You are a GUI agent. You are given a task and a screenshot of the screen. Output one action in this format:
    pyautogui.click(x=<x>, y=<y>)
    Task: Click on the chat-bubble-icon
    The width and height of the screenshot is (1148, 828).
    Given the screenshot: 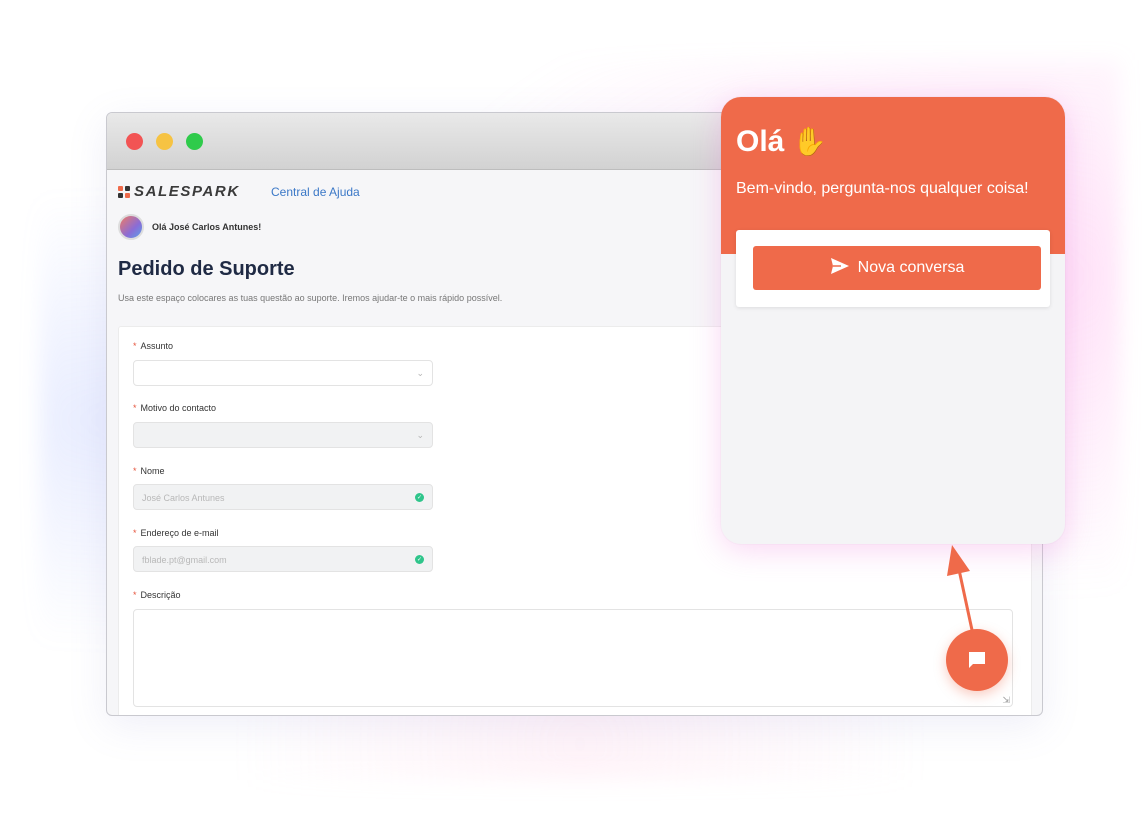 What is the action you would take?
    pyautogui.click(x=977, y=660)
    